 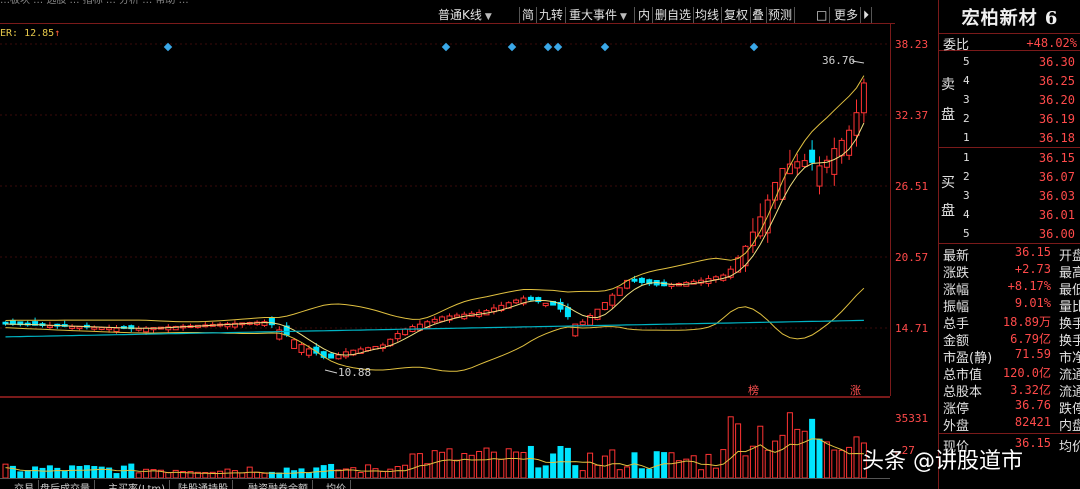 What do you see at coordinates (478, 15) in the screenshot?
I see `kline-type-select: 普通K线 ▼` at bounding box center [478, 15].